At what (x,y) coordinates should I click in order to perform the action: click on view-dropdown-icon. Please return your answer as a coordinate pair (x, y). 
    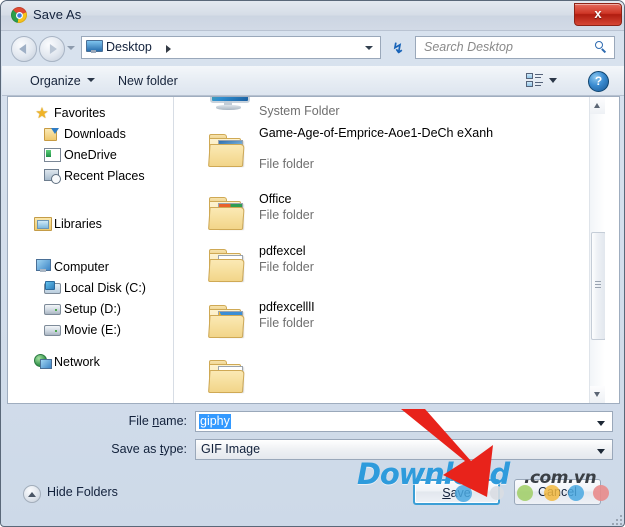
    Looking at the image, I should click on (553, 80).